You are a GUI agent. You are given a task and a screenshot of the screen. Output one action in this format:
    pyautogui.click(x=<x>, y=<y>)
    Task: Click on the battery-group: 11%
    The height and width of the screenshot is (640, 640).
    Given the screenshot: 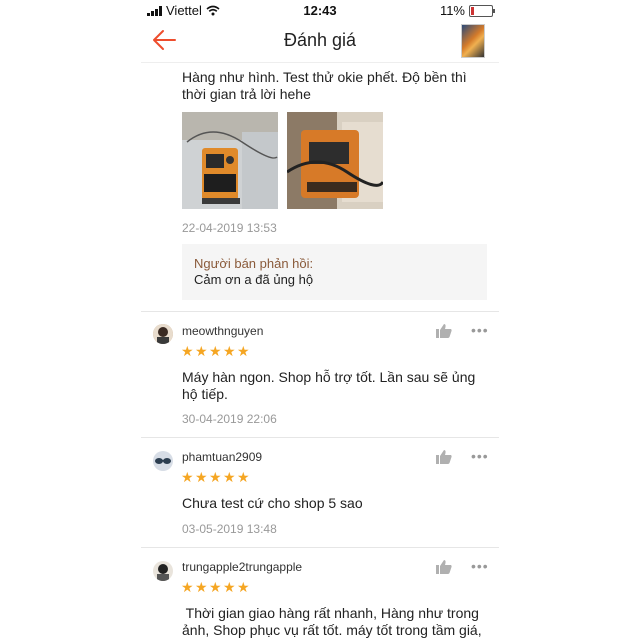 What is the action you would take?
    pyautogui.click(x=467, y=10)
    